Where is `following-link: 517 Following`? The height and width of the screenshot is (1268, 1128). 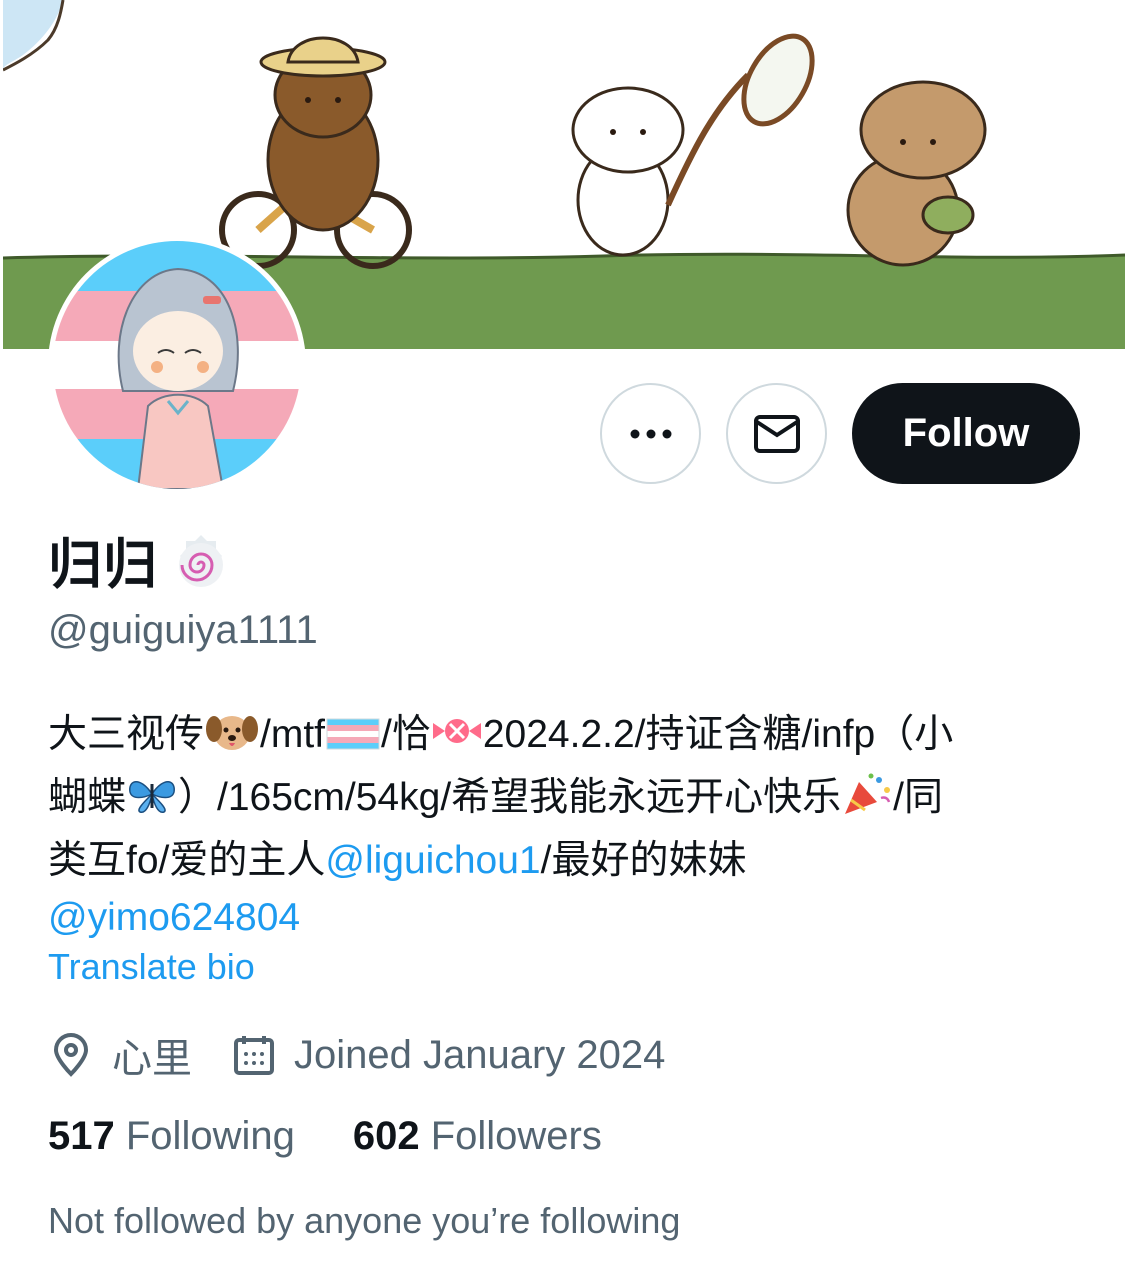
following-link: 517 Following is located at coordinates (171, 1136).